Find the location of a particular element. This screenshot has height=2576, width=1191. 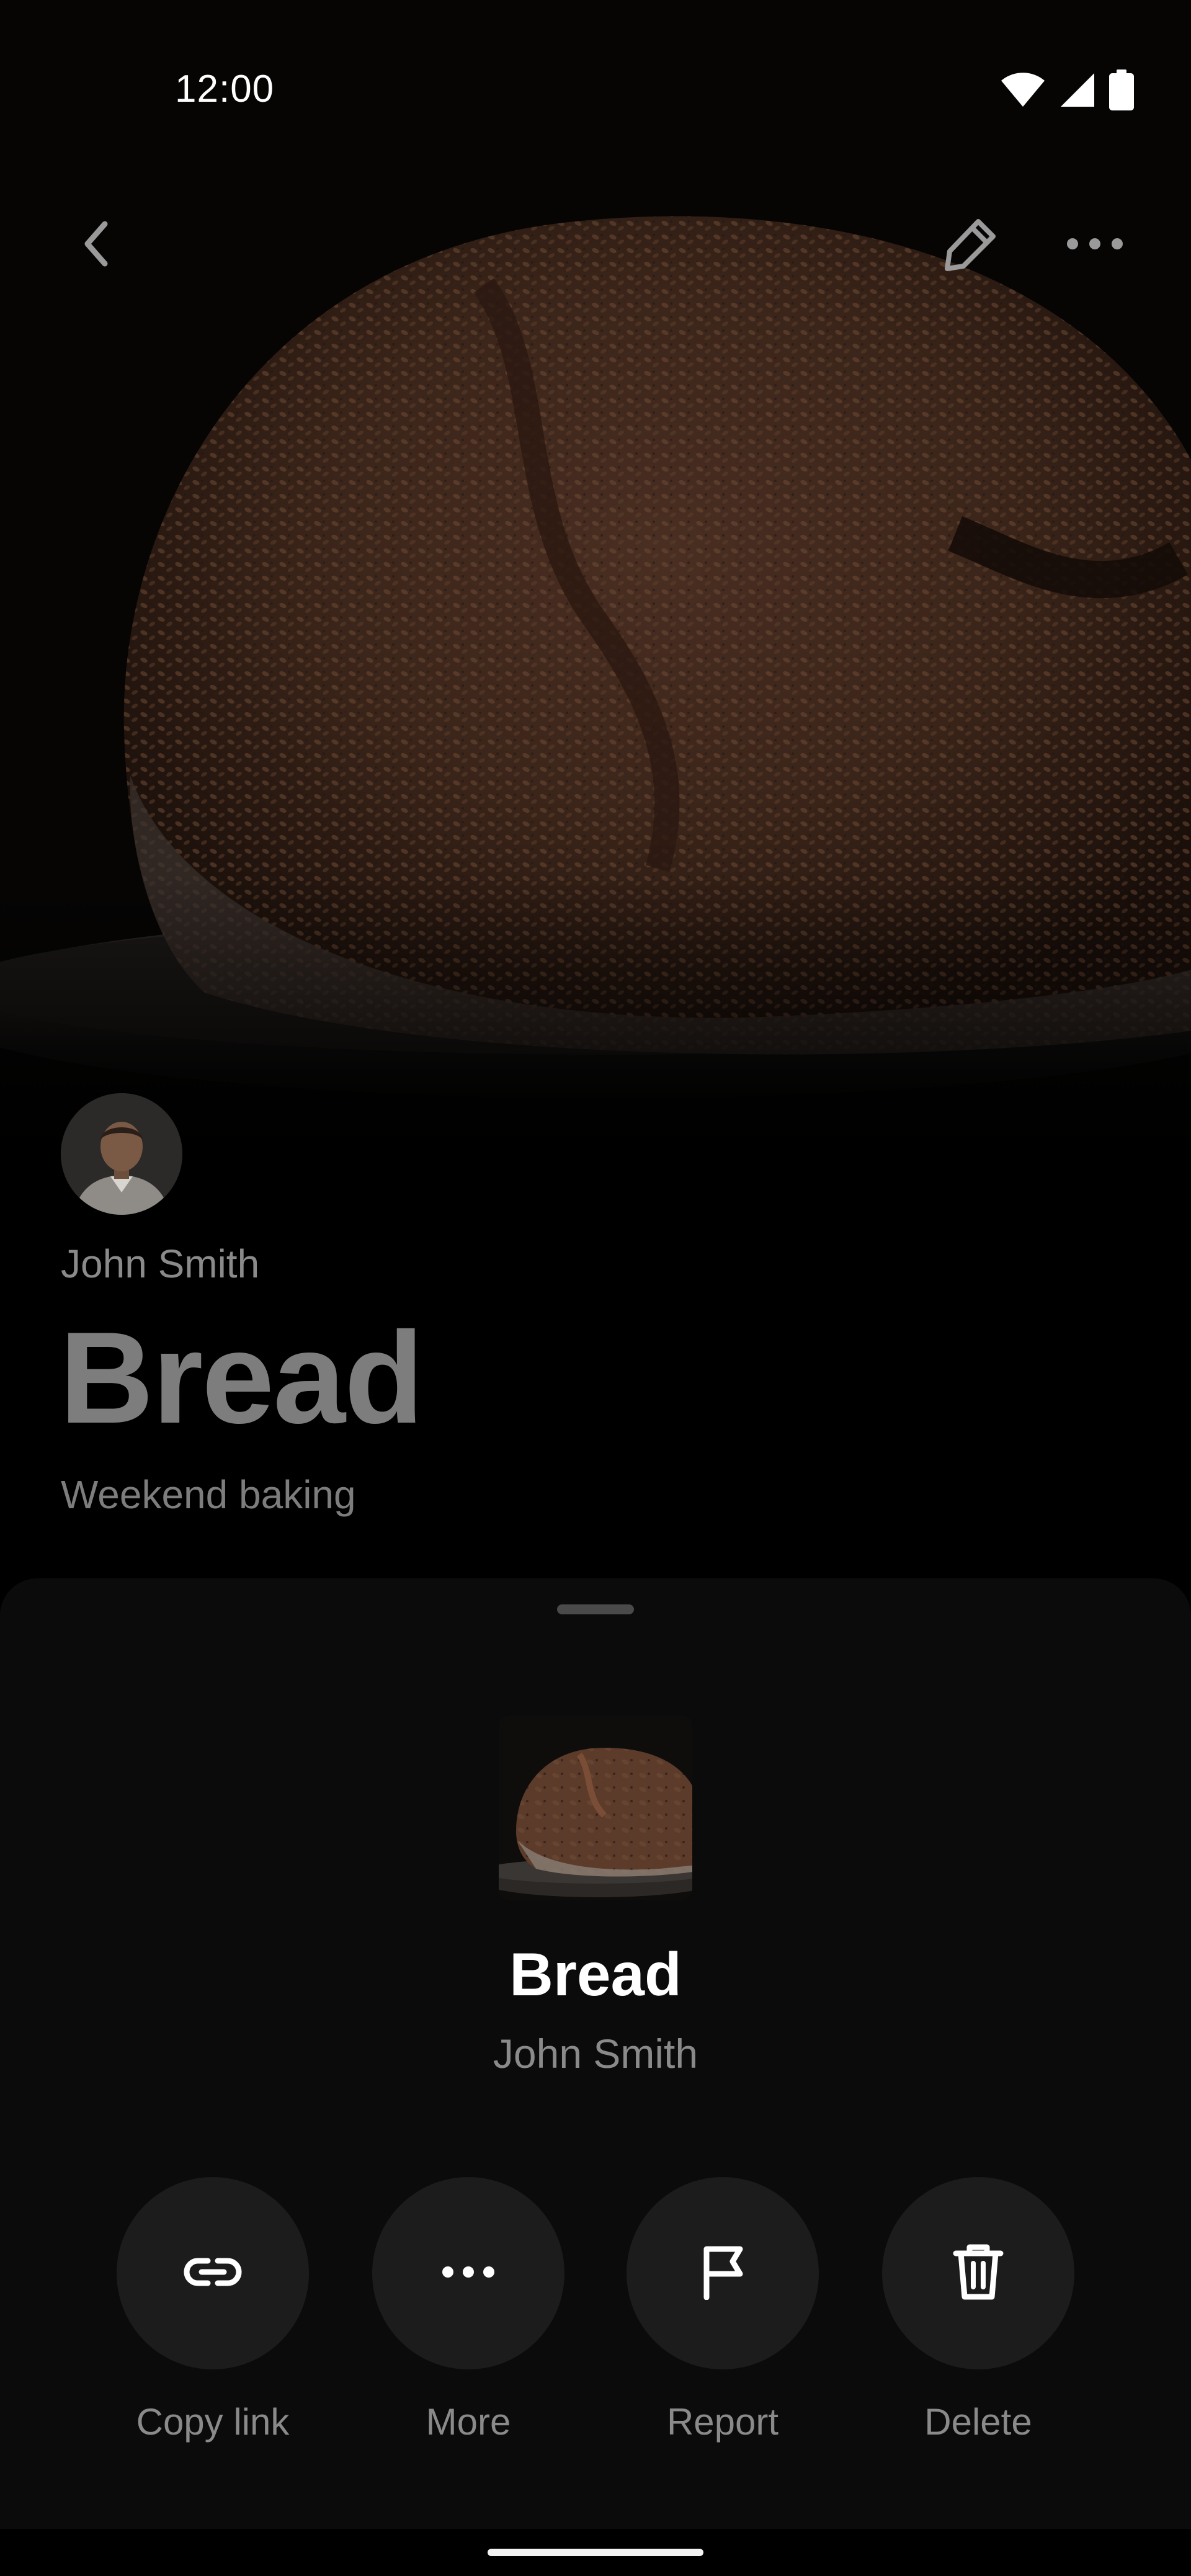

status-icons is located at coordinates (1067, 91).